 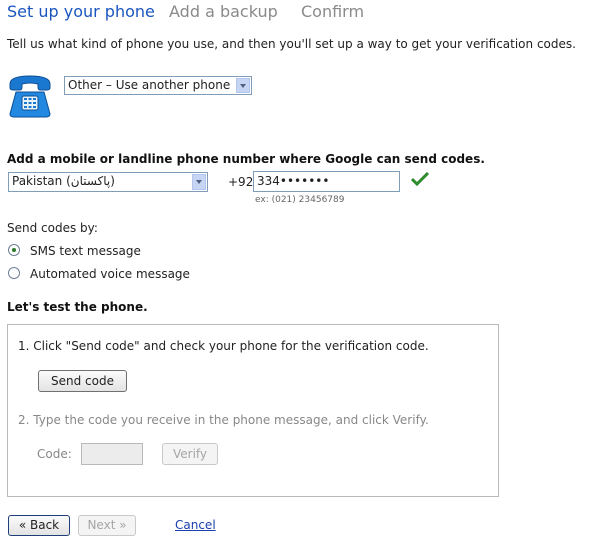 What do you see at coordinates (110, 274) in the screenshot?
I see `voice-label: Automated voice message` at bounding box center [110, 274].